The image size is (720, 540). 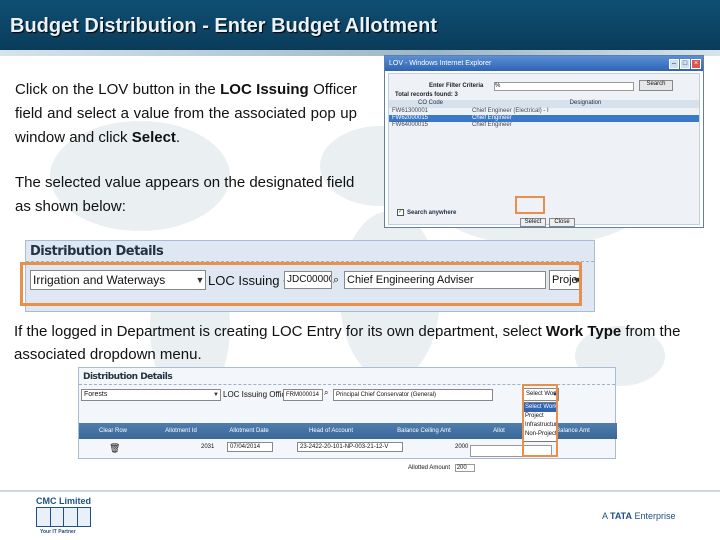 I want to click on minimize-icon: –, so click(x=674, y=63).